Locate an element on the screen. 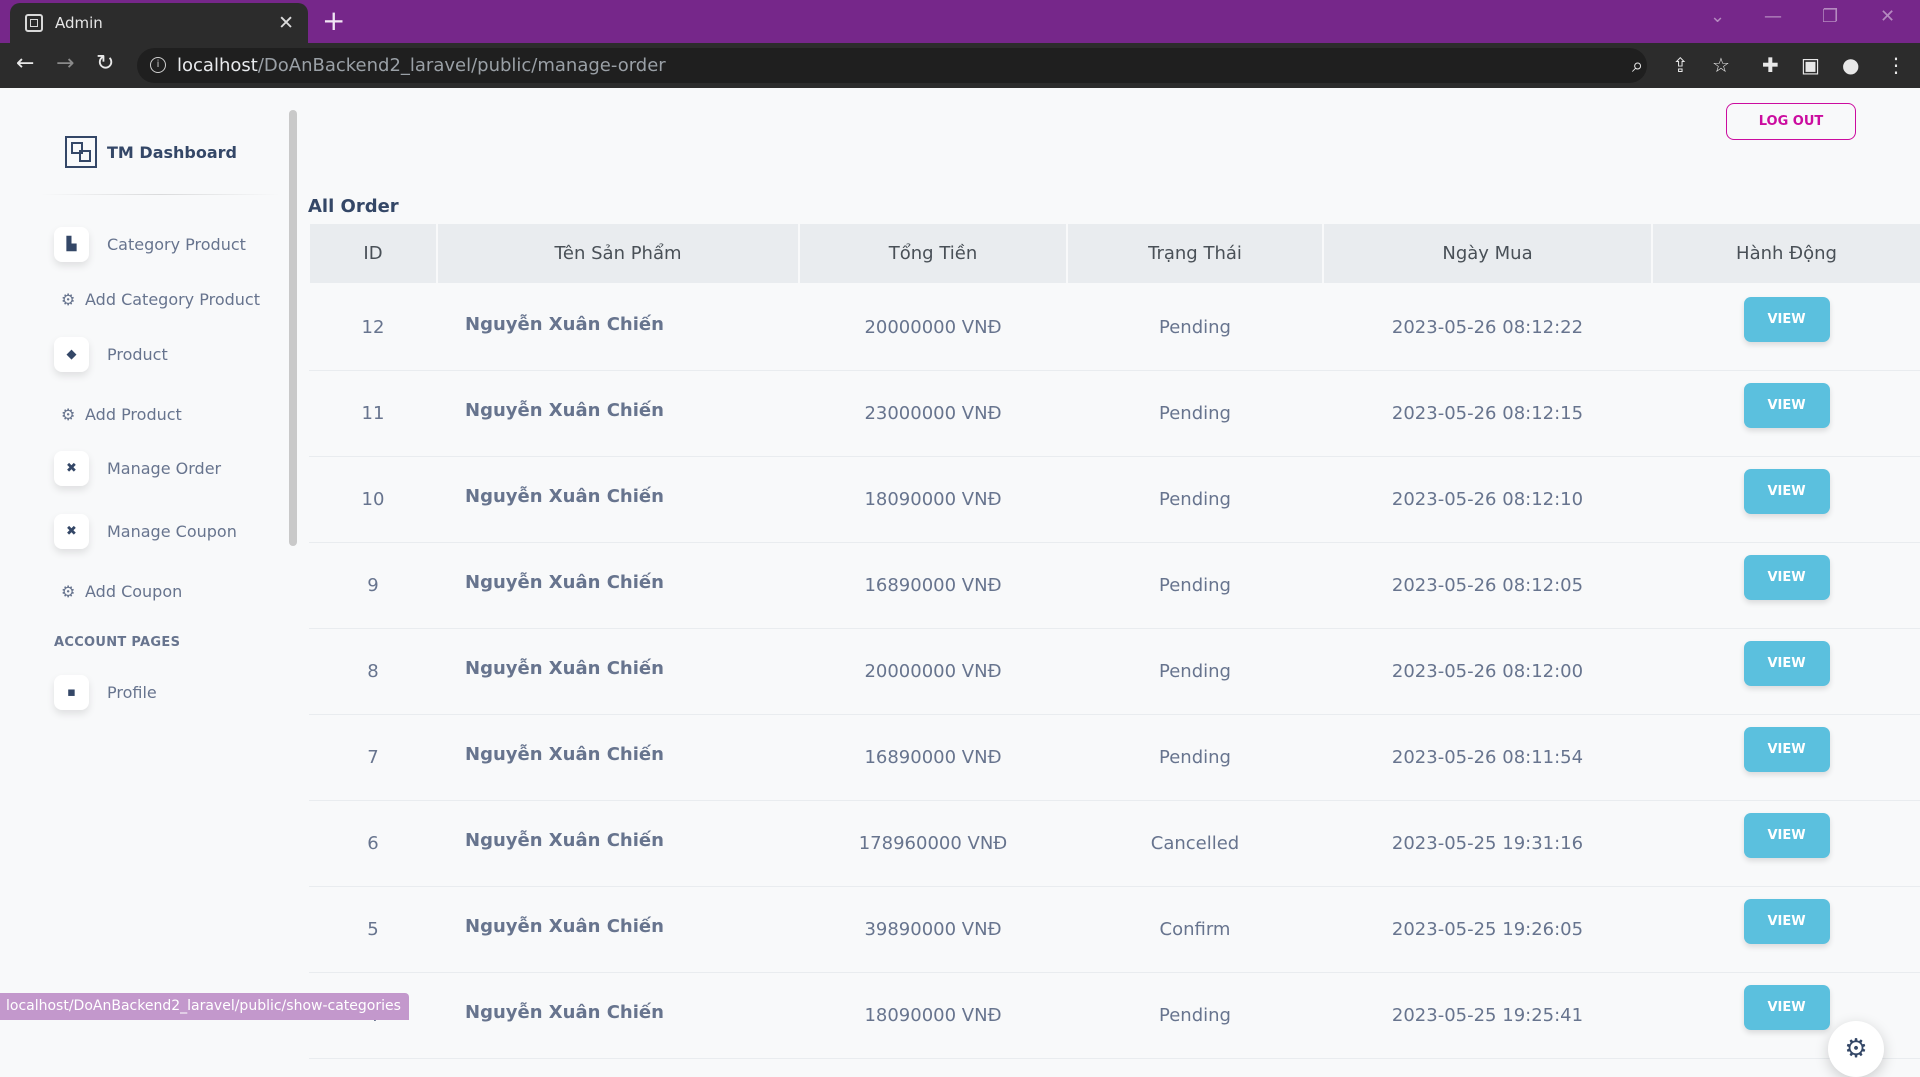  brand: TM Dashboard is located at coordinates (146, 152).